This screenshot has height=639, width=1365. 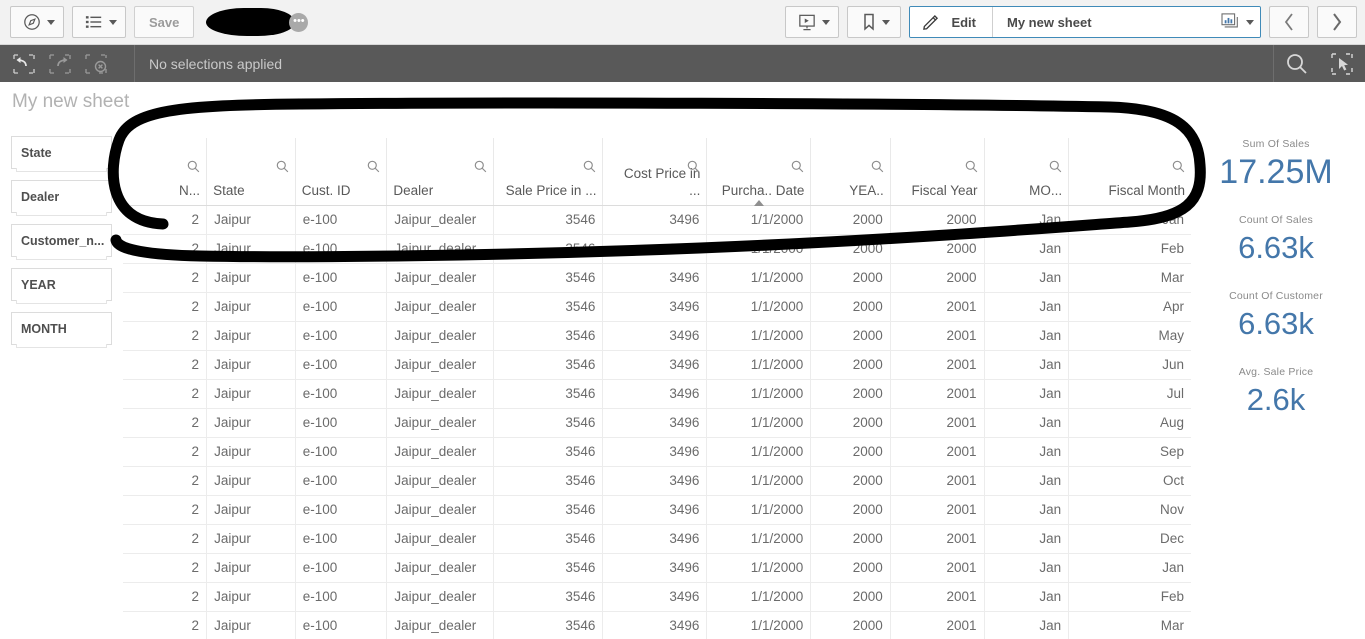 I want to click on search-icon, so click(x=1296, y=63).